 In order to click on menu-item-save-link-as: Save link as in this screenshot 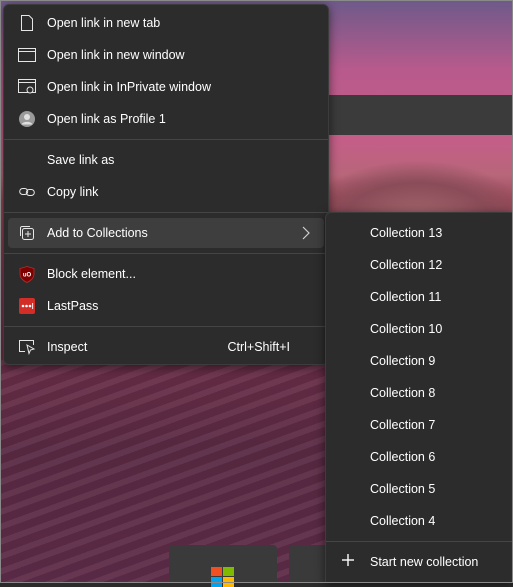, I will do `click(166, 160)`.